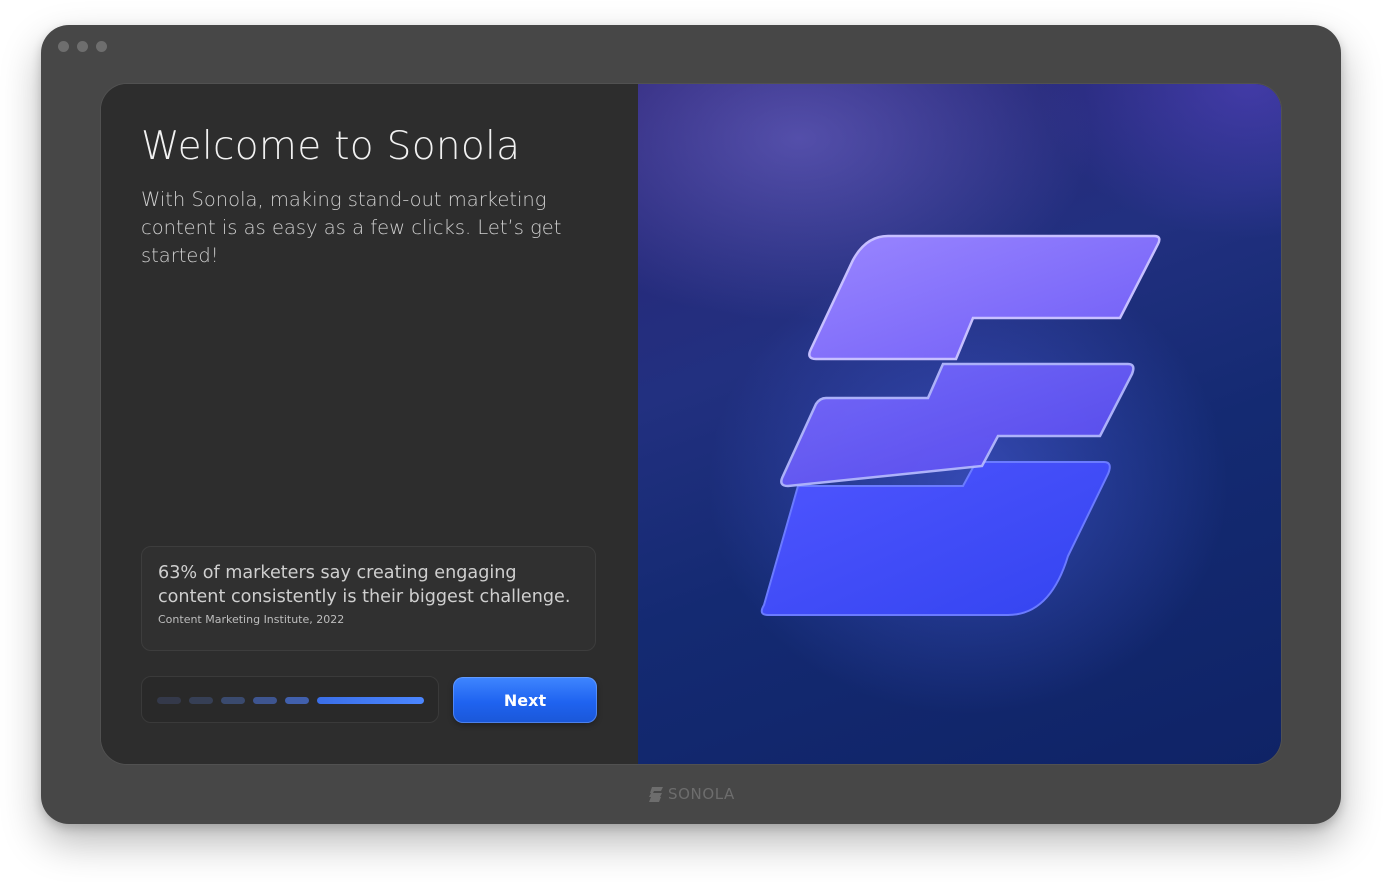 The height and width of the screenshot is (882, 1383). I want to click on sonola-logo-icon, so click(656, 794).